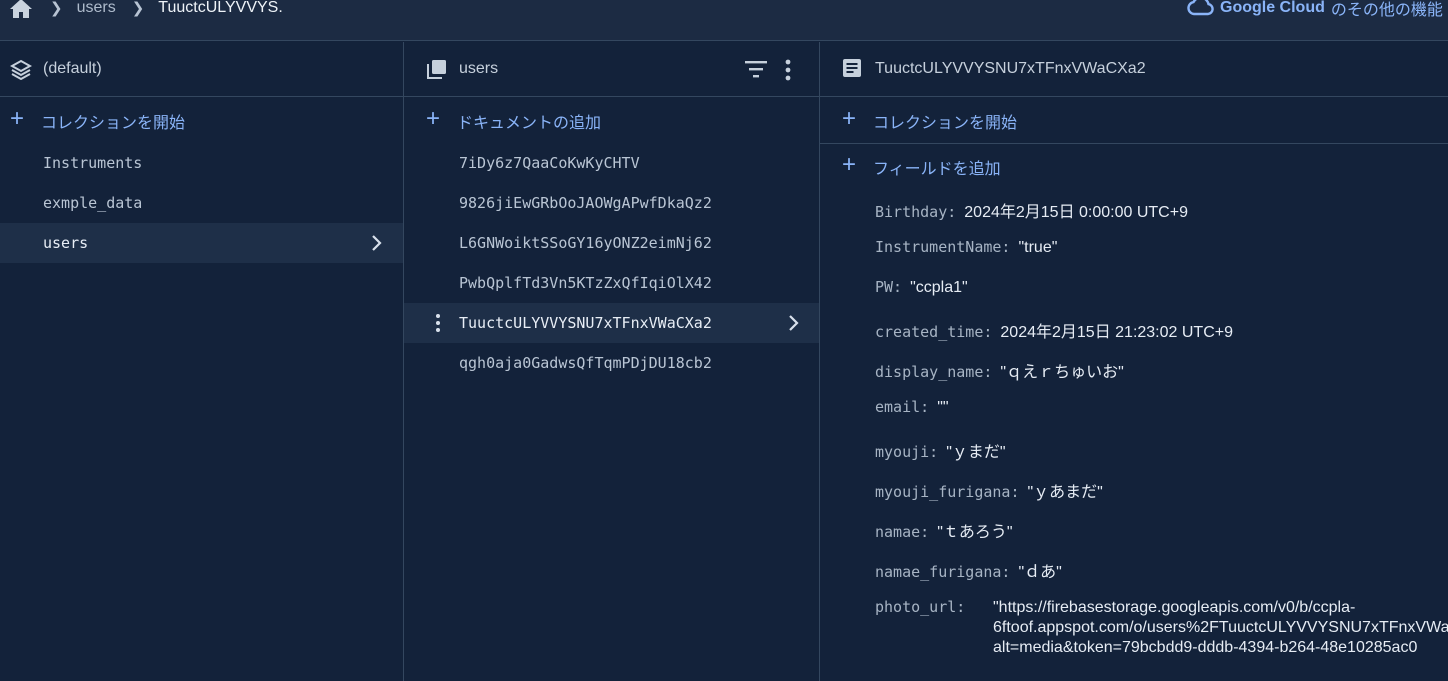 Image resolution: width=1448 pixels, height=681 pixels. I want to click on field-row: display_name: "ｑえｒちゅいお", so click(999, 370).